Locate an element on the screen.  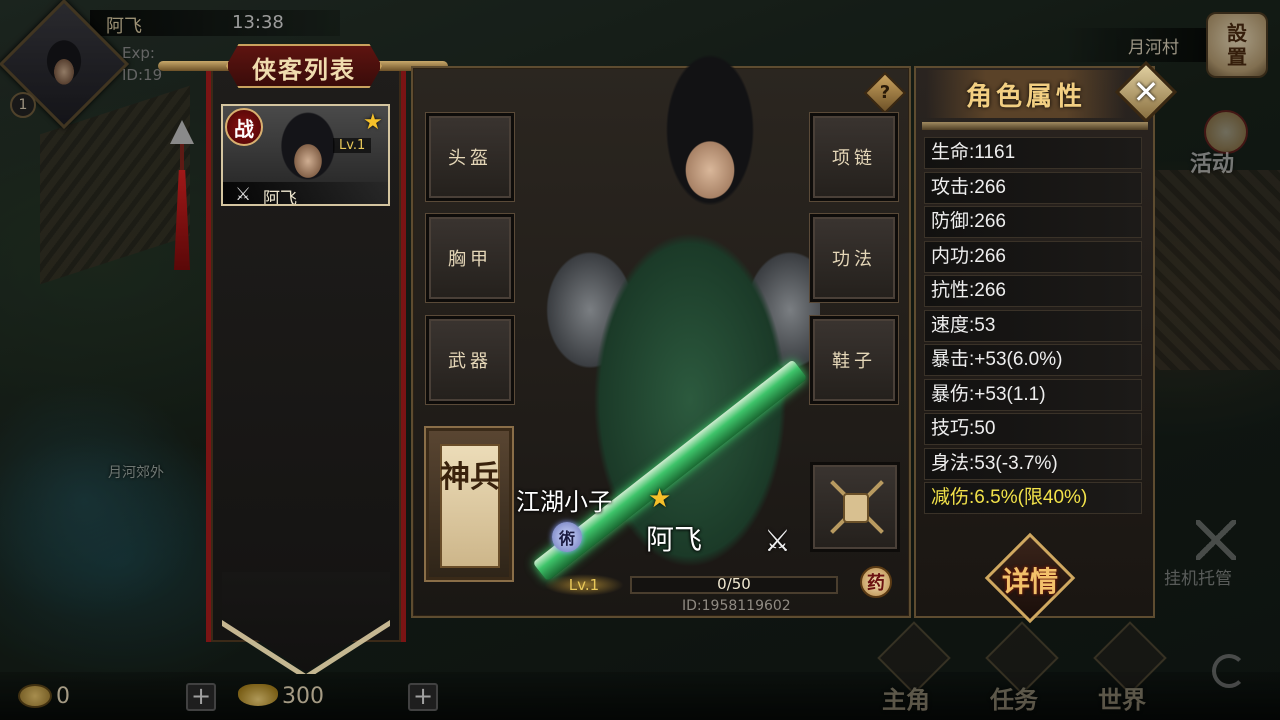
equip-slot-necklace: 项链 is located at coordinates (854, 157).